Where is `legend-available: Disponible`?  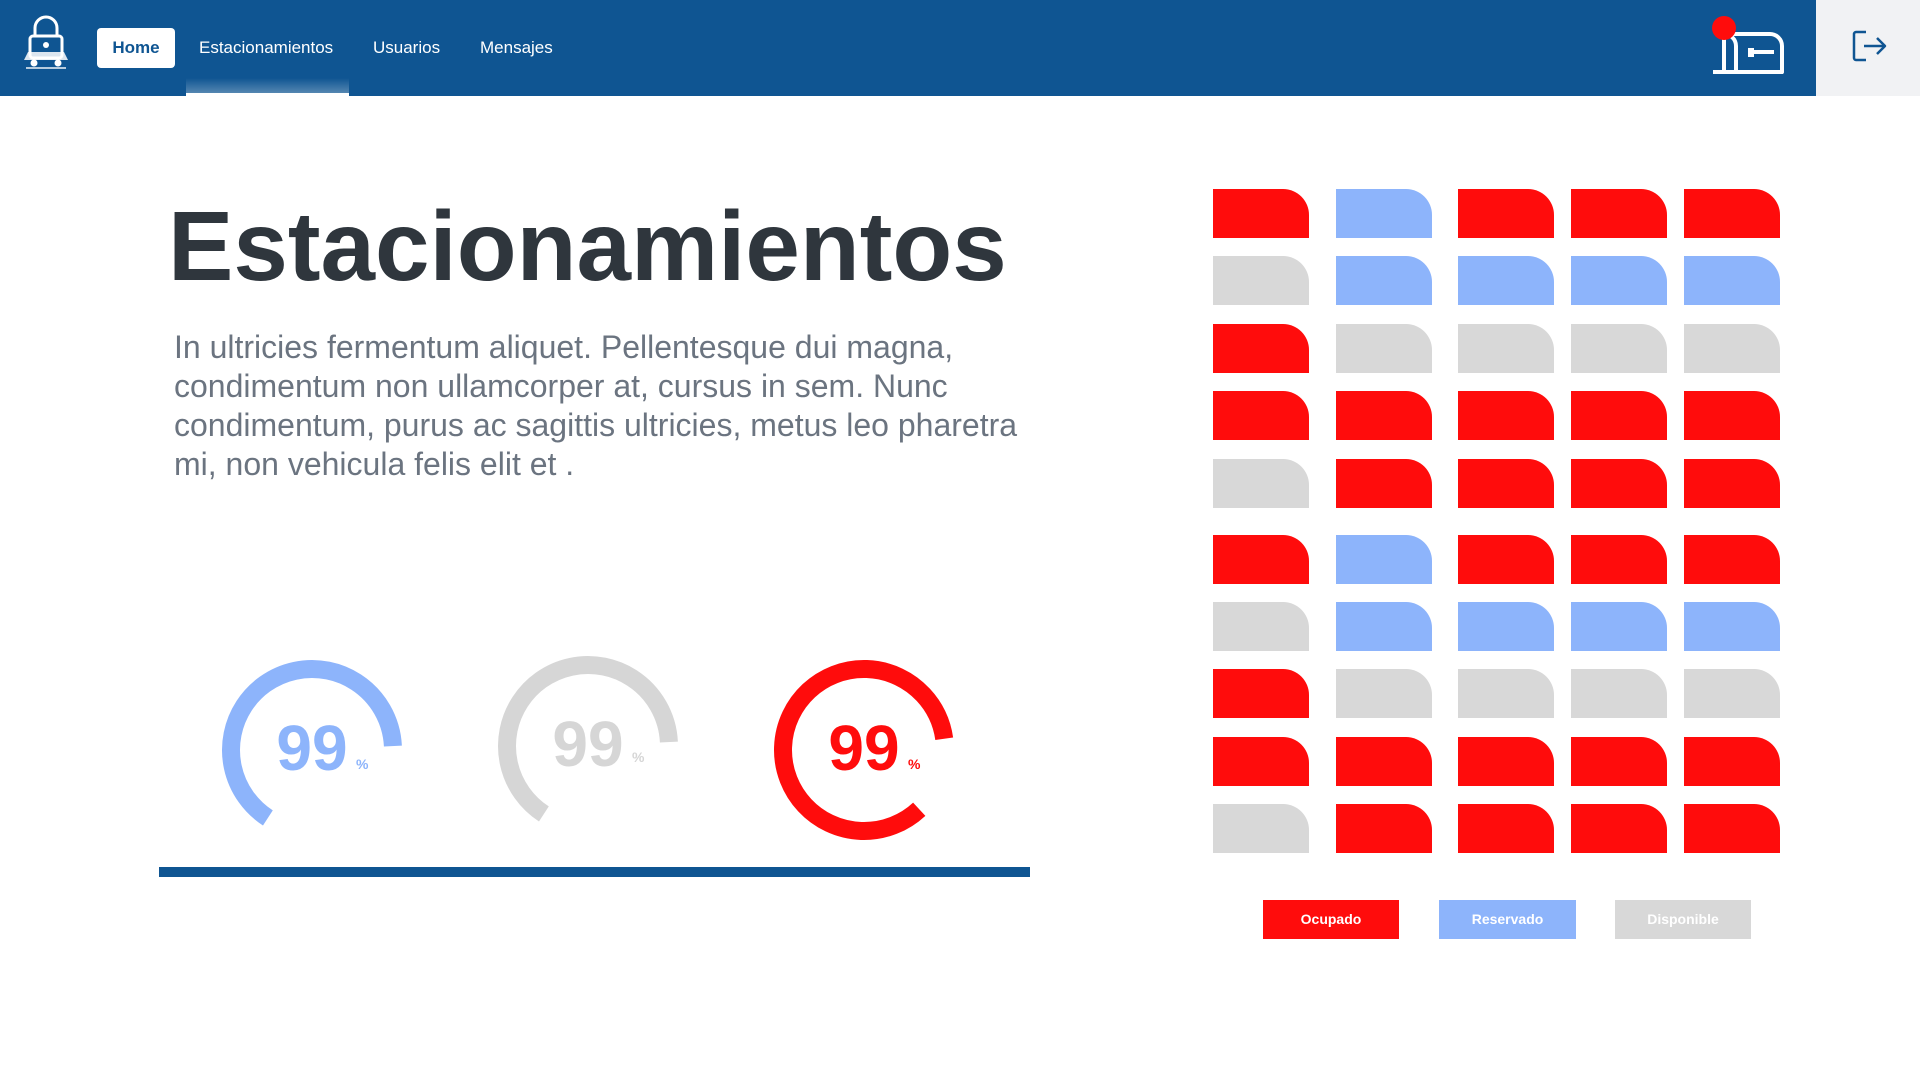
legend-available: Disponible is located at coordinates (1683, 919).